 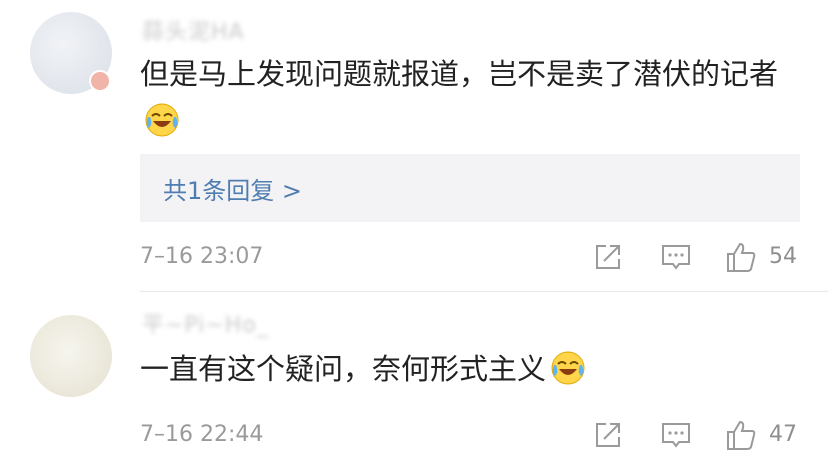 What do you see at coordinates (459, 74) in the screenshot?
I see `comment-text-body: 但是马上发现问题就报道，岂不是卖了潜伏的记者` at bounding box center [459, 74].